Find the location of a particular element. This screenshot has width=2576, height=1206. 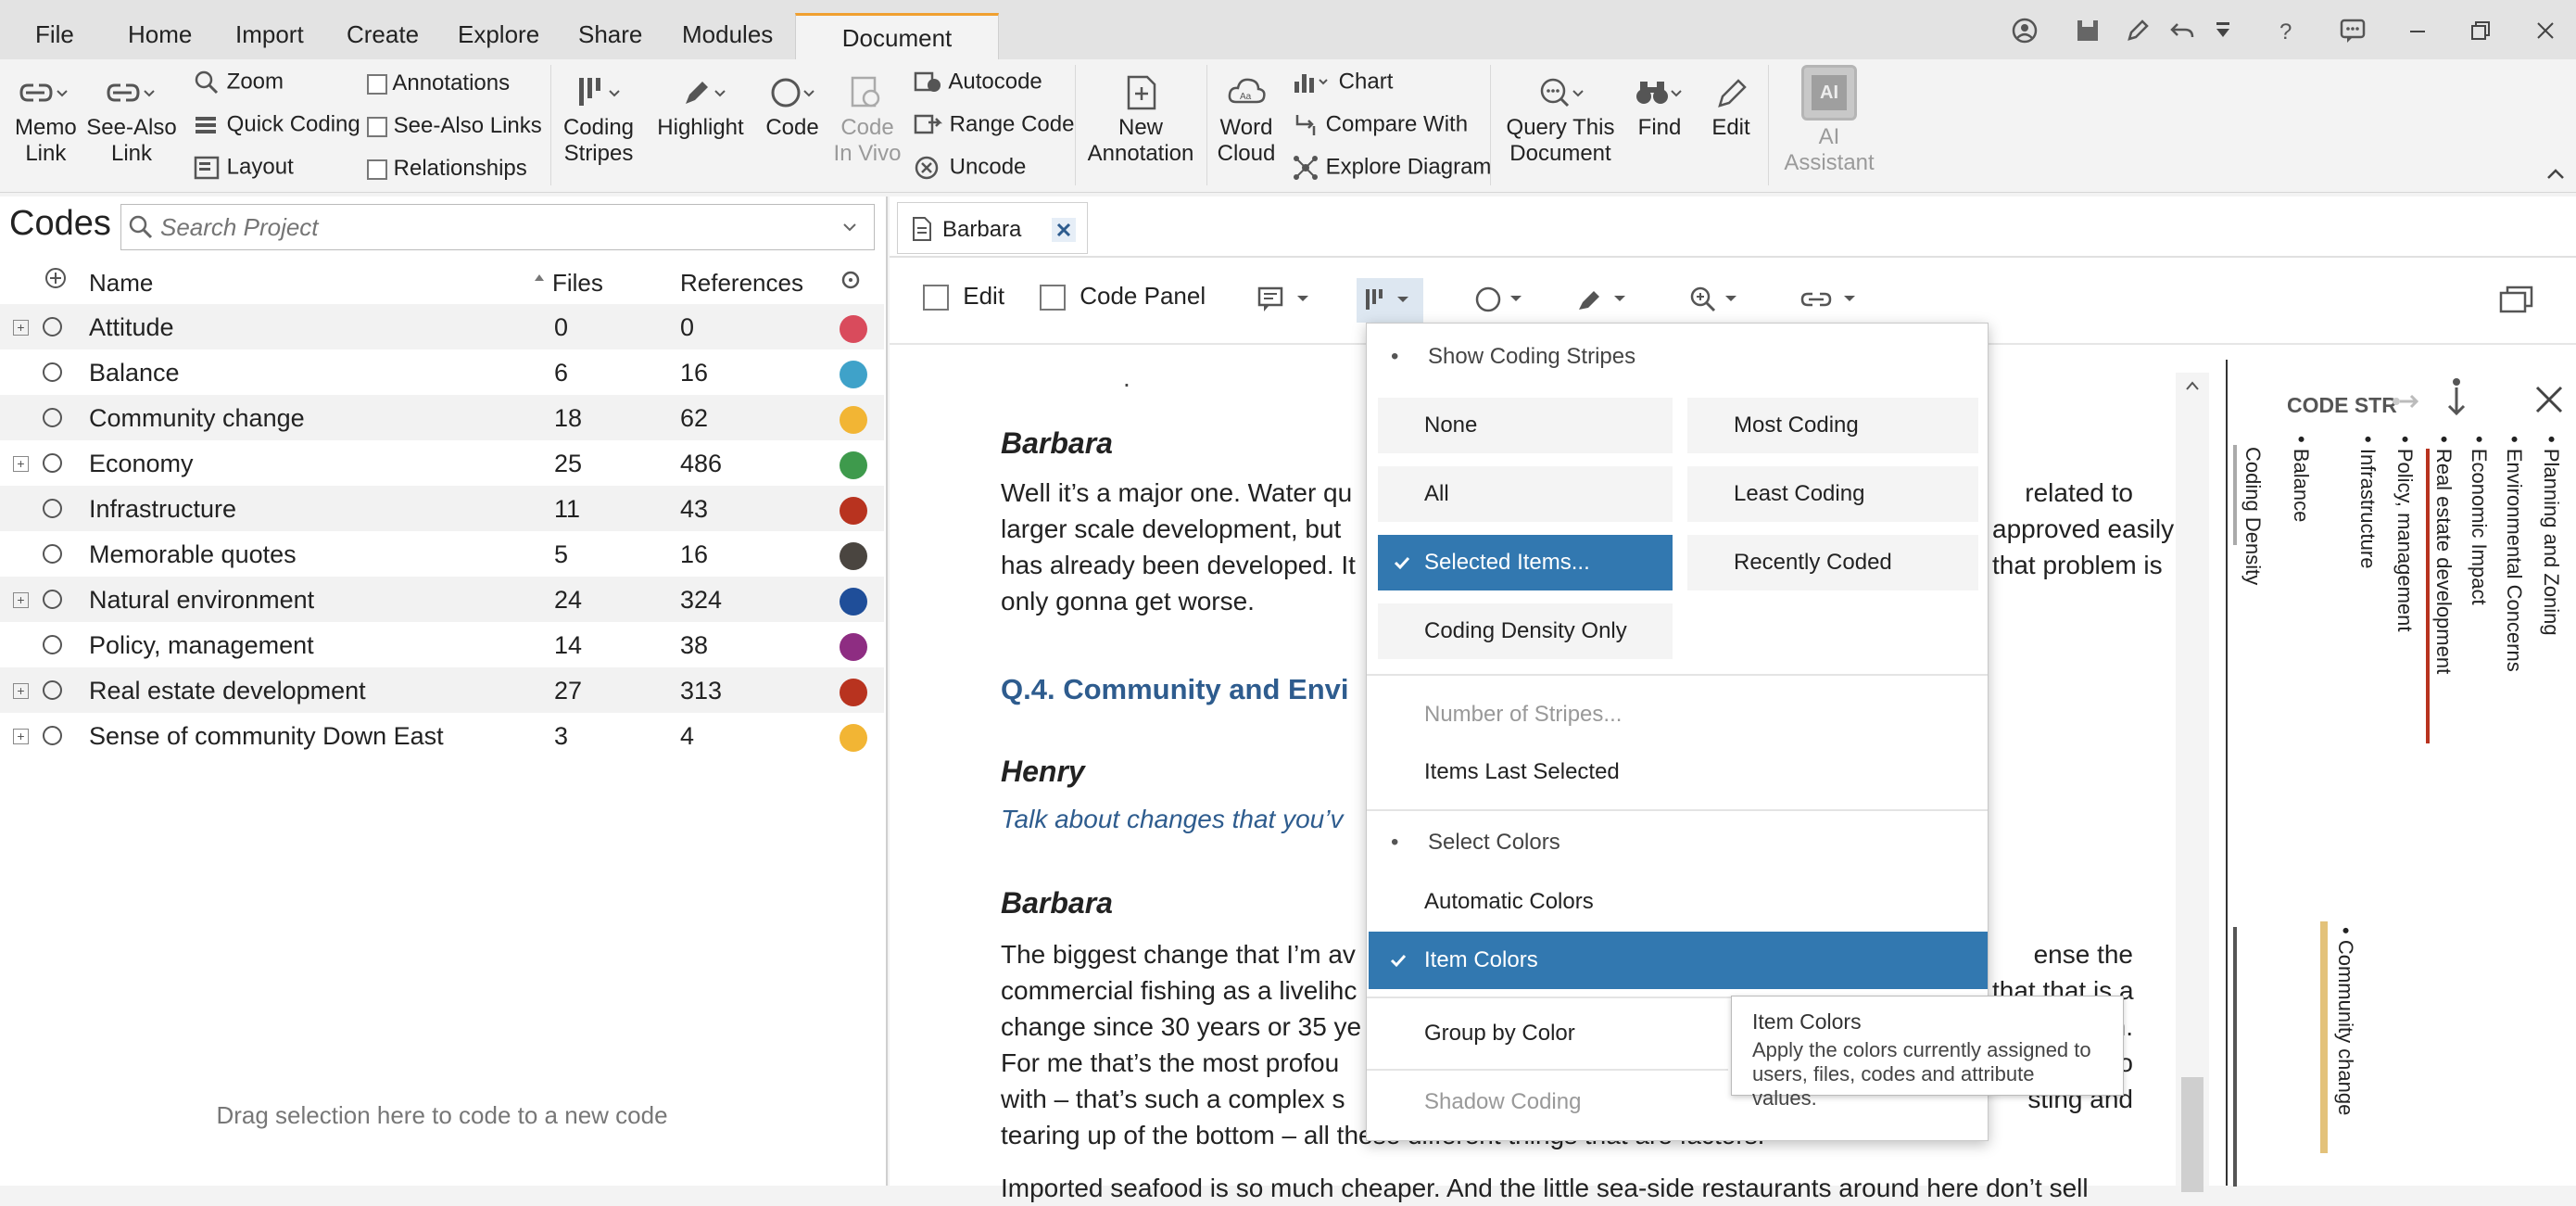

option-most-coding: Most Coding is located at coordinates (1832, 425).